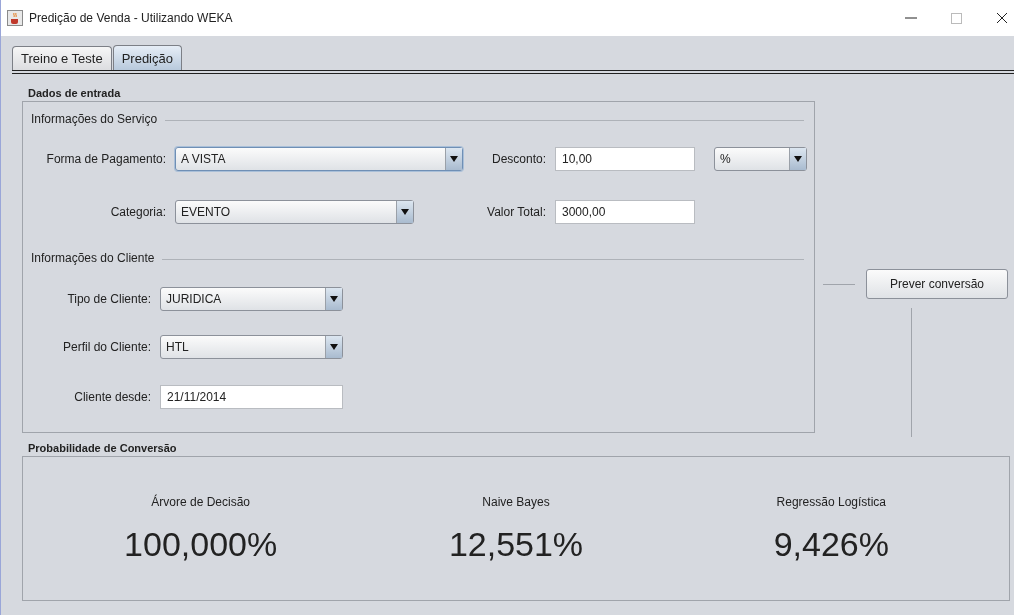 The width and height of the screenshot is (1014, 615). What do you see at coordinates (518, 159) in the screenshot?
I see `field-label: Desconto:` at bounding box center [518, 159].